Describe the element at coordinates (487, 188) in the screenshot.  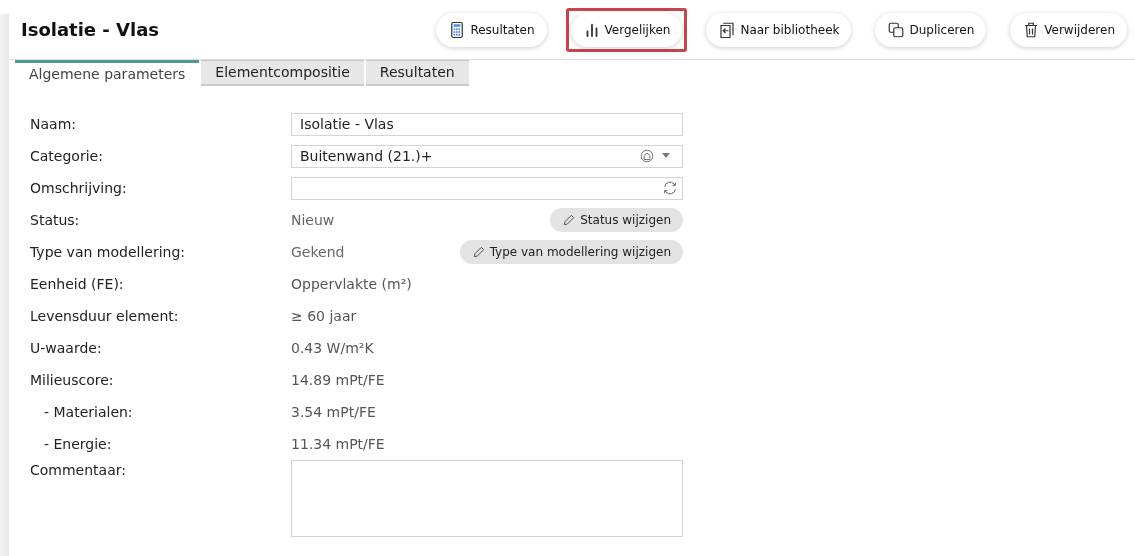
I see `description-field` at that location.